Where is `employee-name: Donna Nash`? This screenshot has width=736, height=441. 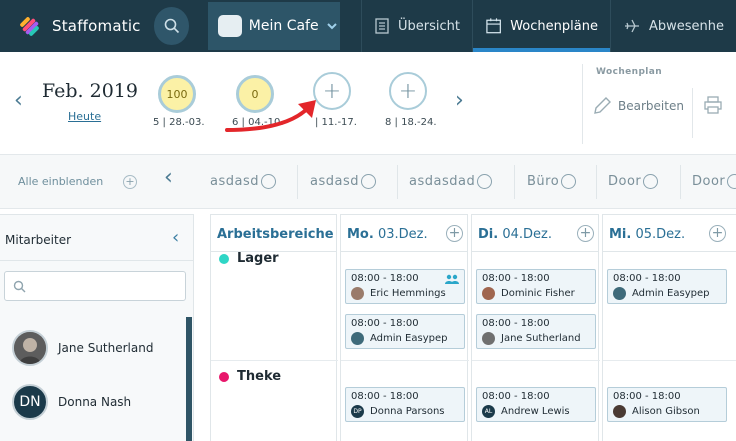 employee-name: Donna Nash is located at coordinates (95, 402).